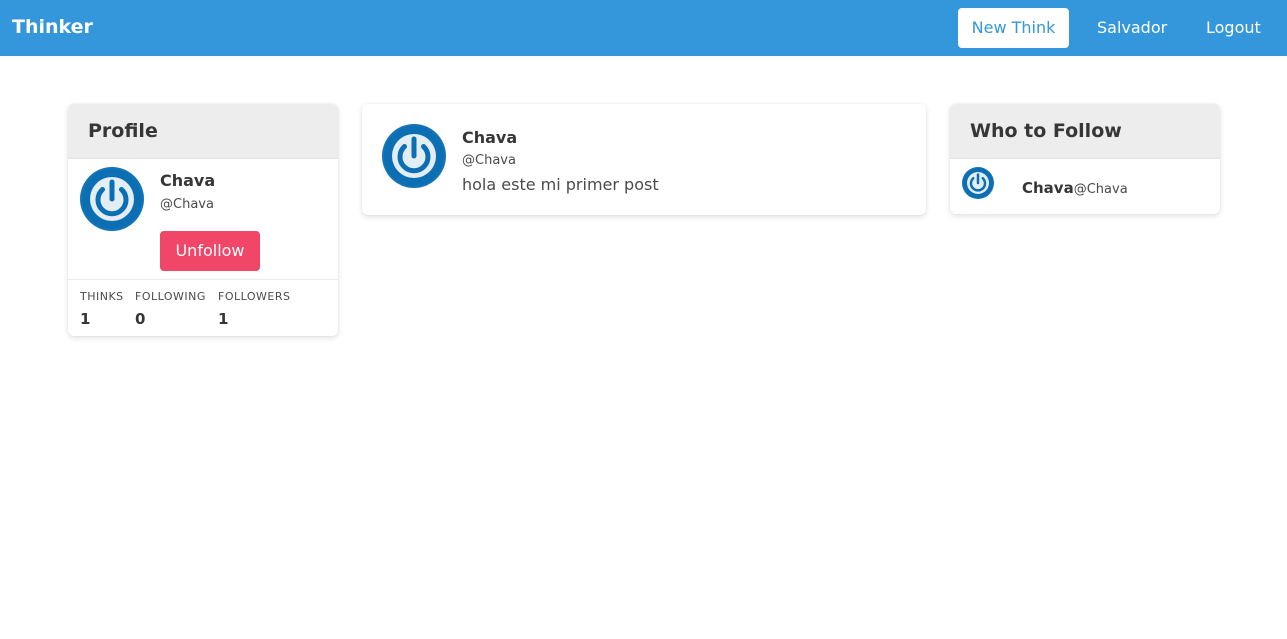 Image resolution: width=1287 pixels, height=639 pixels. What do you see at coordinates (489, 137) in the screenshot?
I see `post-author-name: Chava` at bounding box center [489, 137].